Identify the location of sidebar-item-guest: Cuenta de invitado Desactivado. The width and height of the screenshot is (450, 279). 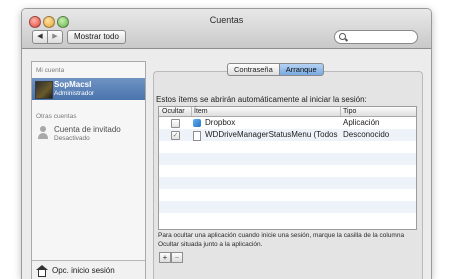
(88, 134).